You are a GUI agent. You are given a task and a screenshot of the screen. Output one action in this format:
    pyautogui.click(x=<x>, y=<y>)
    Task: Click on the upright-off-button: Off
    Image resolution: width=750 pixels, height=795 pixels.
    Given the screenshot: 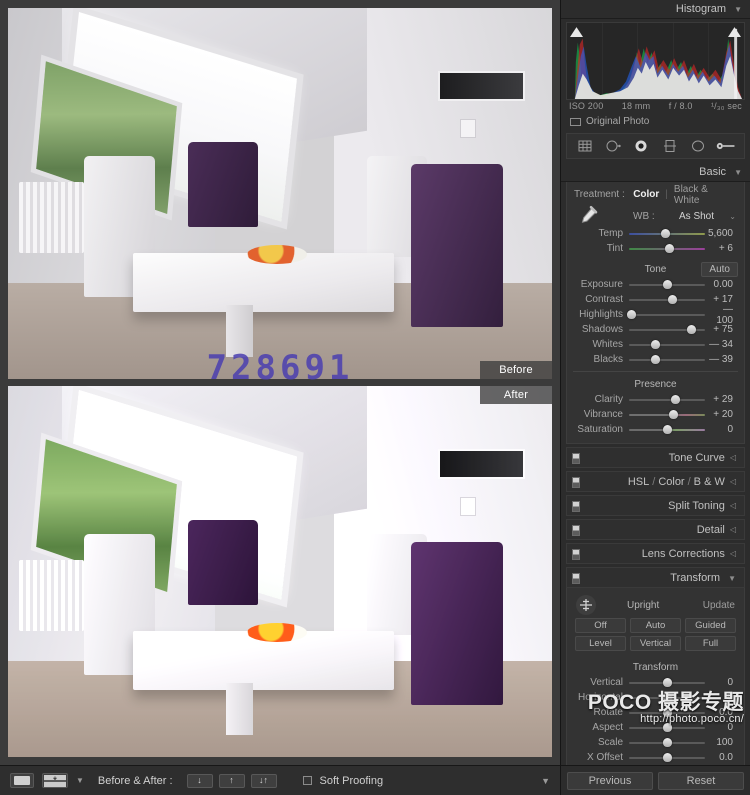 What is the action you would take?
    pyautogui.click(x=600, y=625)
    